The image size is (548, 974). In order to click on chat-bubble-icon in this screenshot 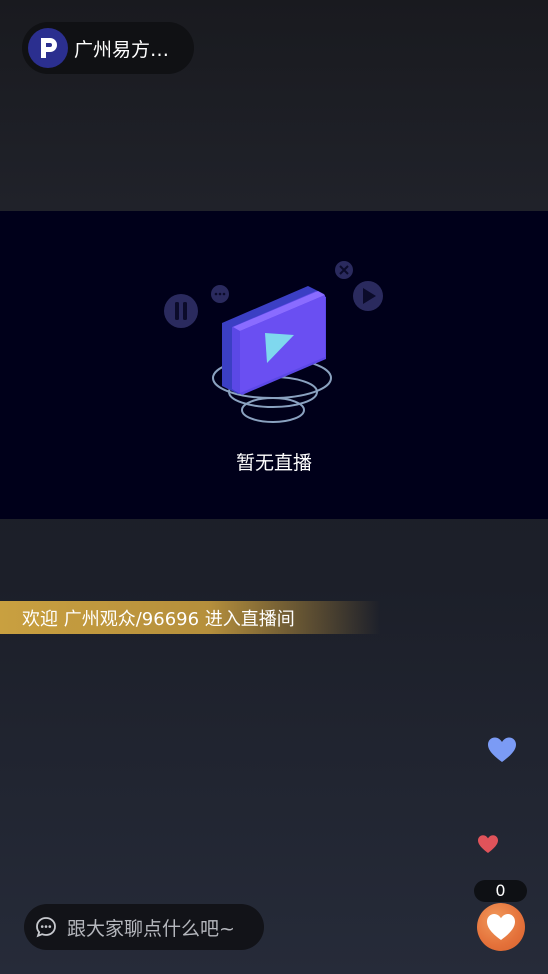, I will do `click(46, 927)`.